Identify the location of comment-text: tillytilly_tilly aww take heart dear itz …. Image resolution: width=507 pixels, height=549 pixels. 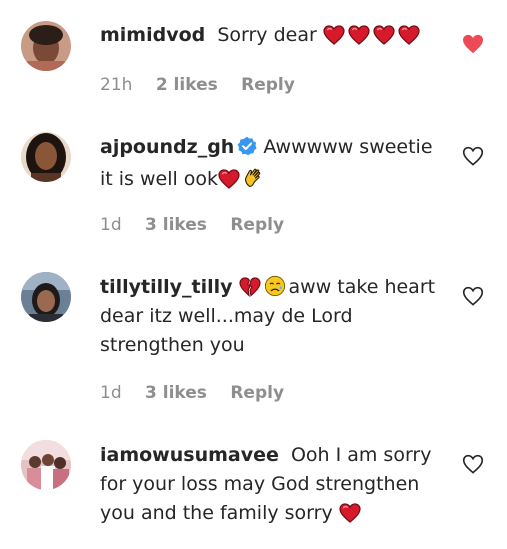
(272, 316).